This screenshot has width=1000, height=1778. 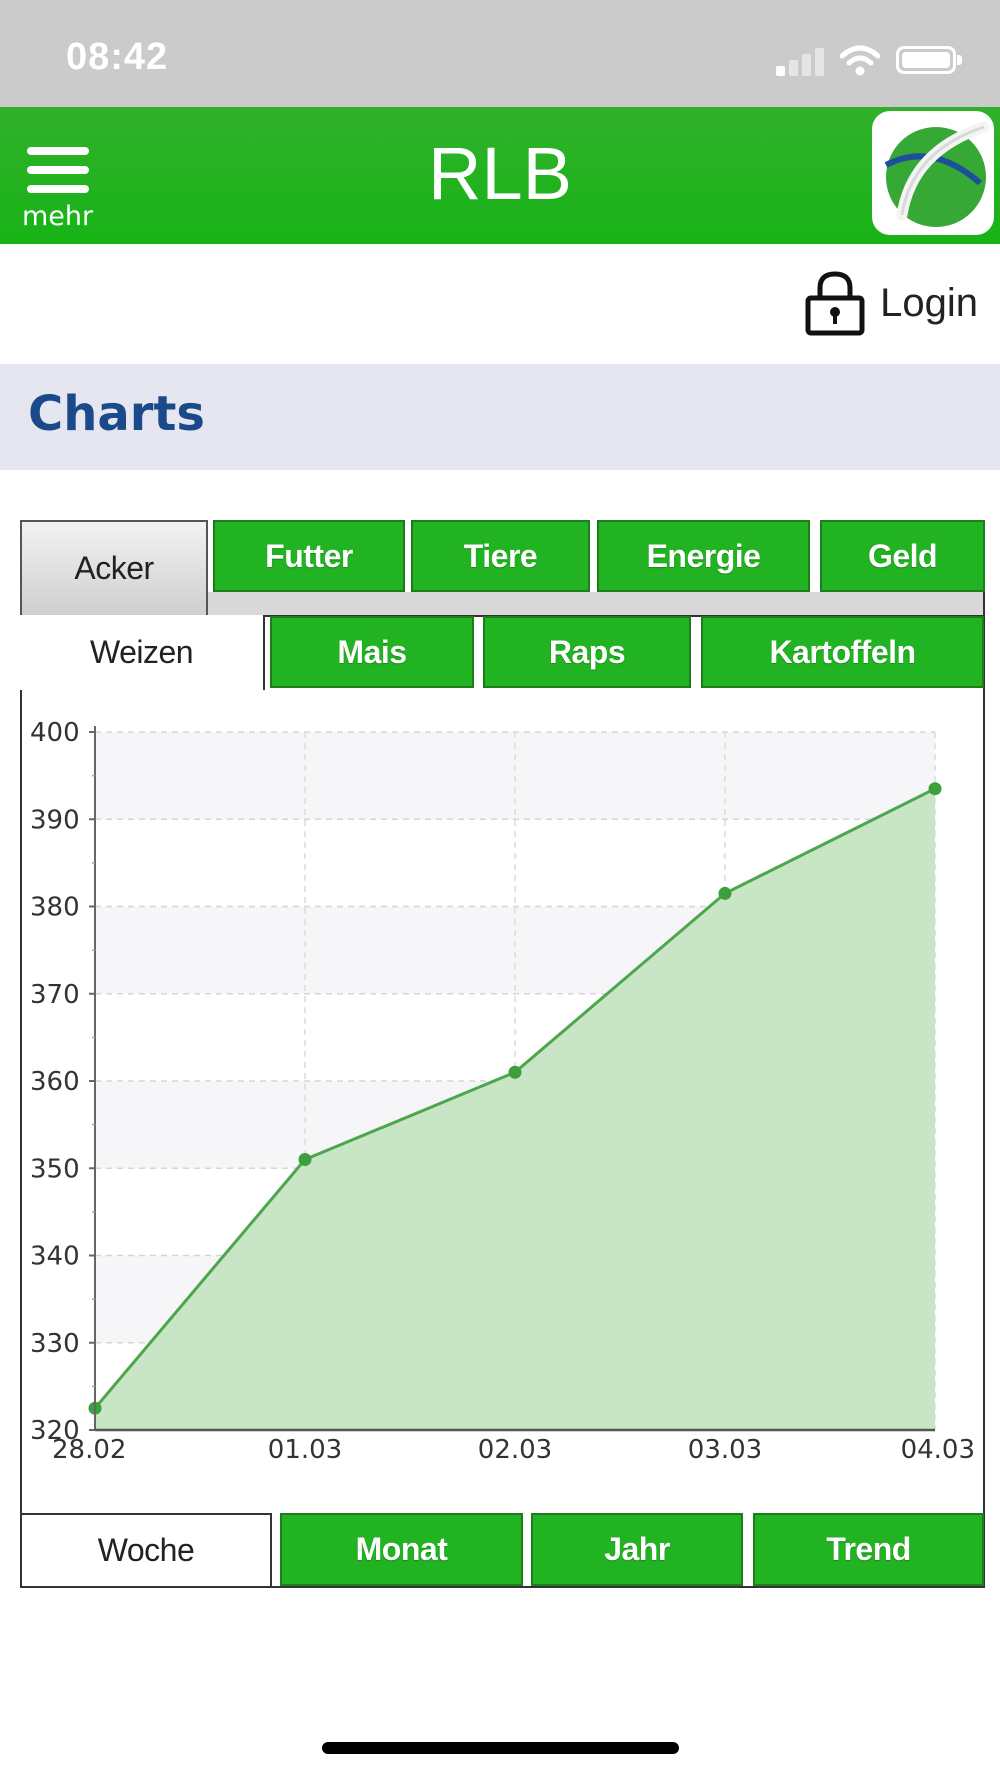 What do you see at coordinates (55, 820) in the screenshot?
I see `y-tick-label: 390` at bounding box center [55, 820].